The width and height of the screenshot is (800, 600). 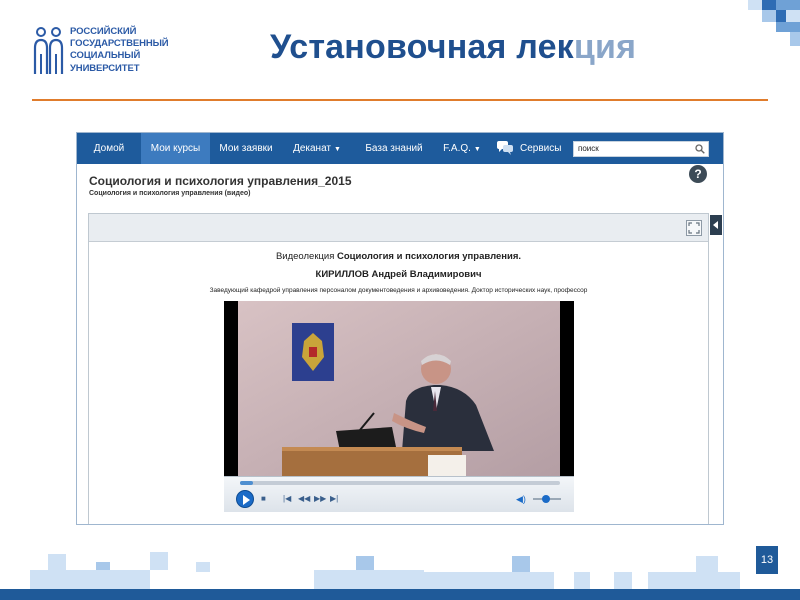 I want to click on slide-title-faded: ция, so click(x=605, y=47).